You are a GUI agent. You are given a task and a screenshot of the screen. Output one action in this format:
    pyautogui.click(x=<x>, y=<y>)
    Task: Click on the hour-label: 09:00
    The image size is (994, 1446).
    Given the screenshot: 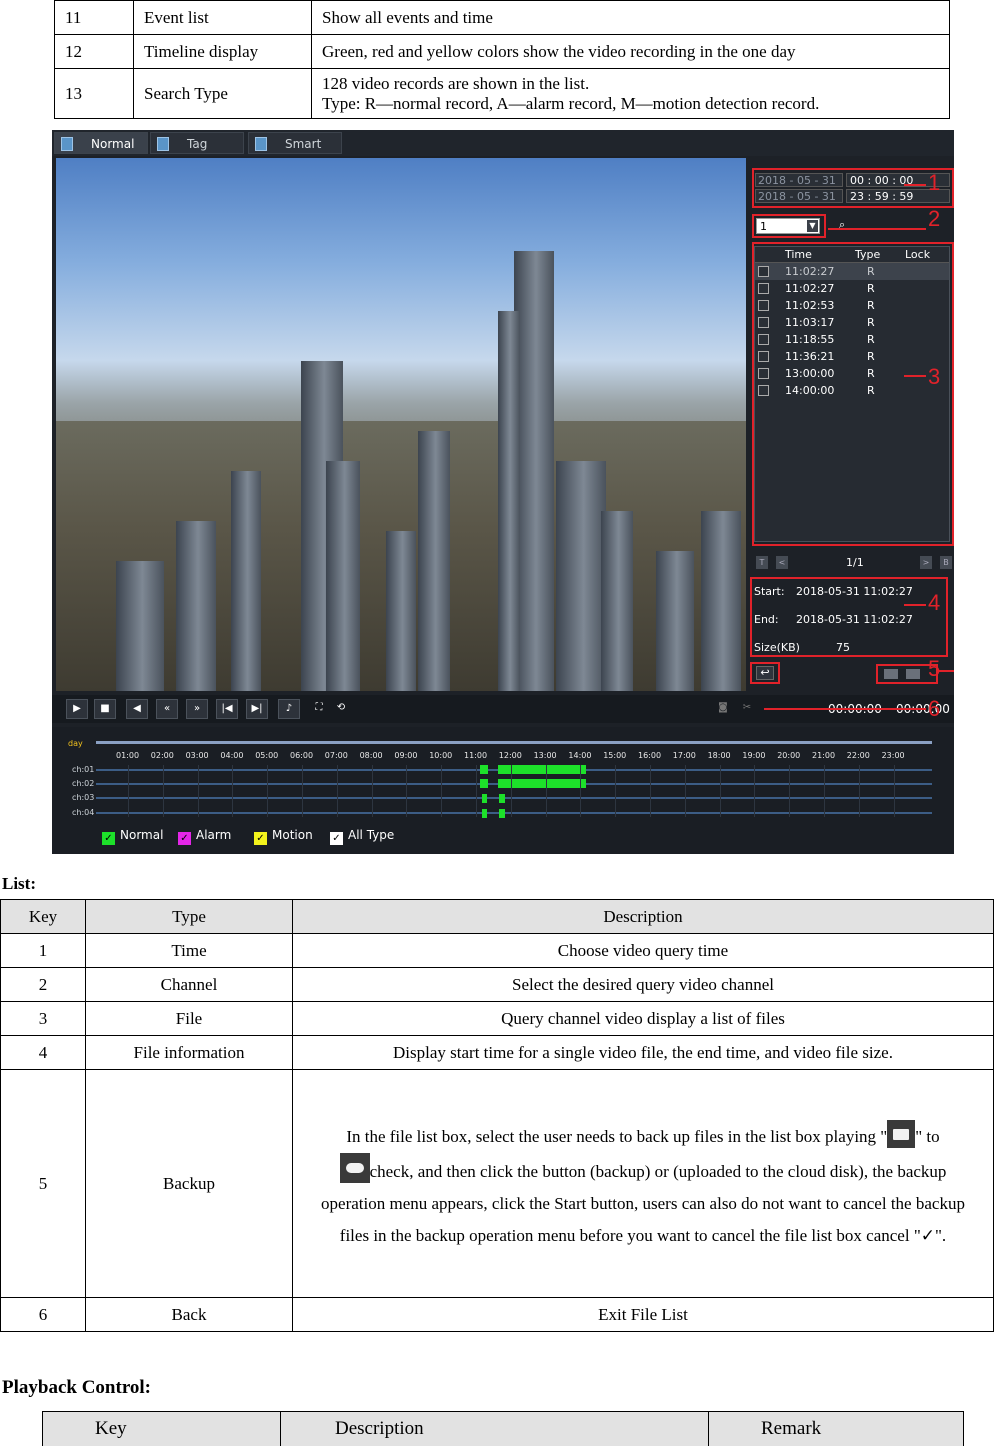 What is the action you would take?
    pyautogui.click(x=406, y=755)
    